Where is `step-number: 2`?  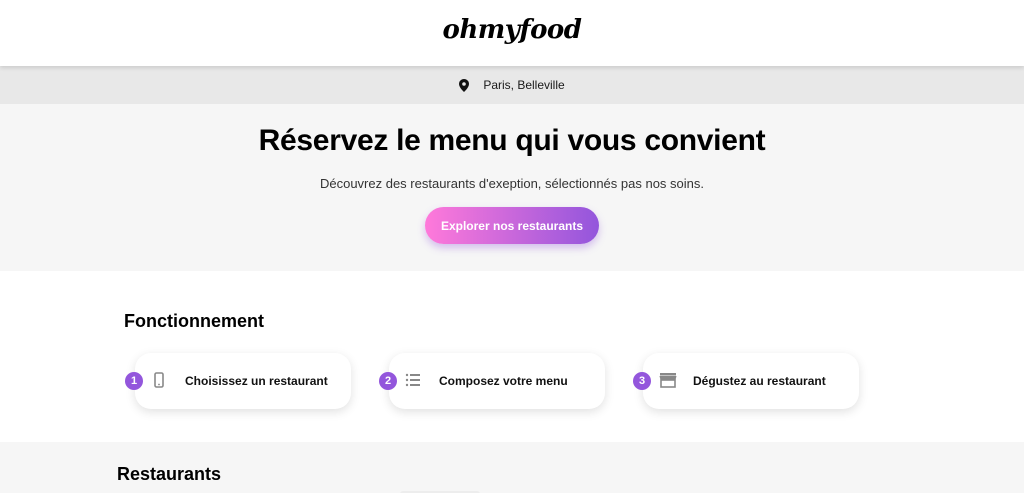
step-number: 2 is located at coordinates (388, 381).